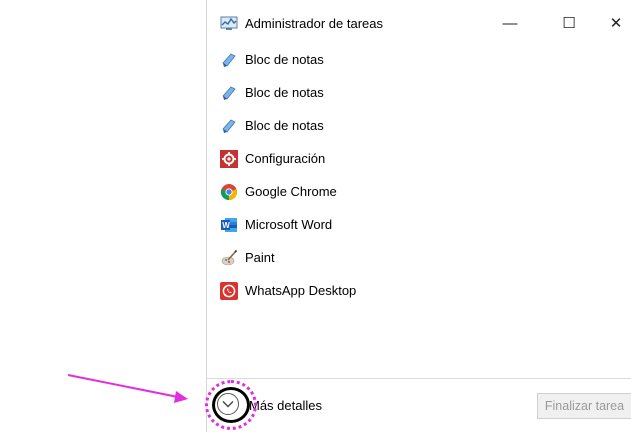 Image resolution: width=631 pixels, height=432 pixels. I want to click on app-label: Google Chrome, so click(291, 191).